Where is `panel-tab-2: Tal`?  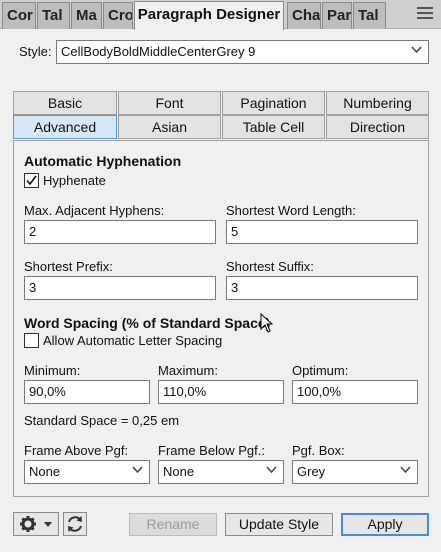
panel-tab-2: Tal is located at coordinates (53, 15).